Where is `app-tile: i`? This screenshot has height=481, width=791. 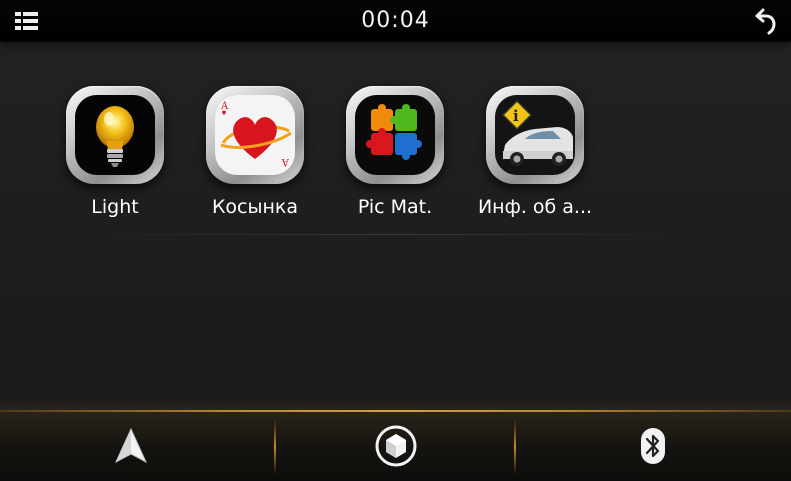 app-tile: i is located at coordinates (535, 135).